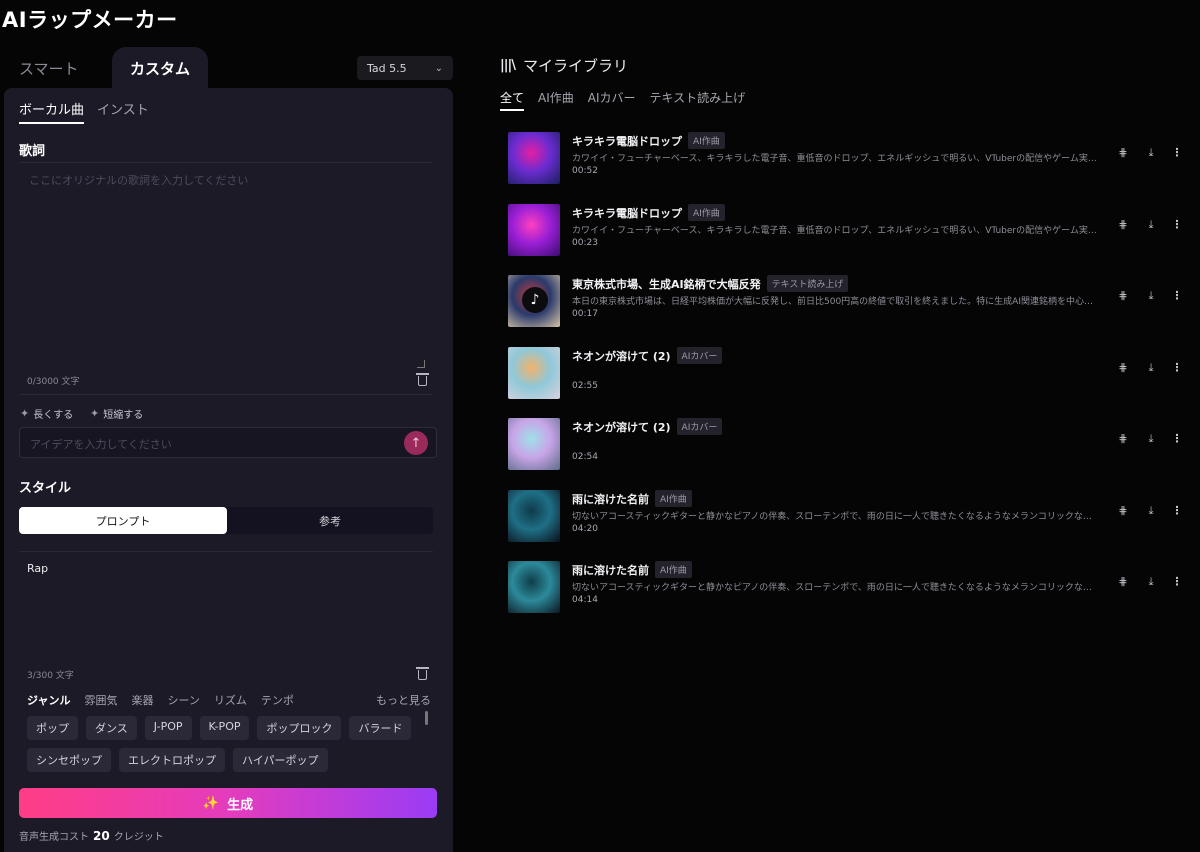  I want to click on genre-chip: ポップ, so click(52, 728).